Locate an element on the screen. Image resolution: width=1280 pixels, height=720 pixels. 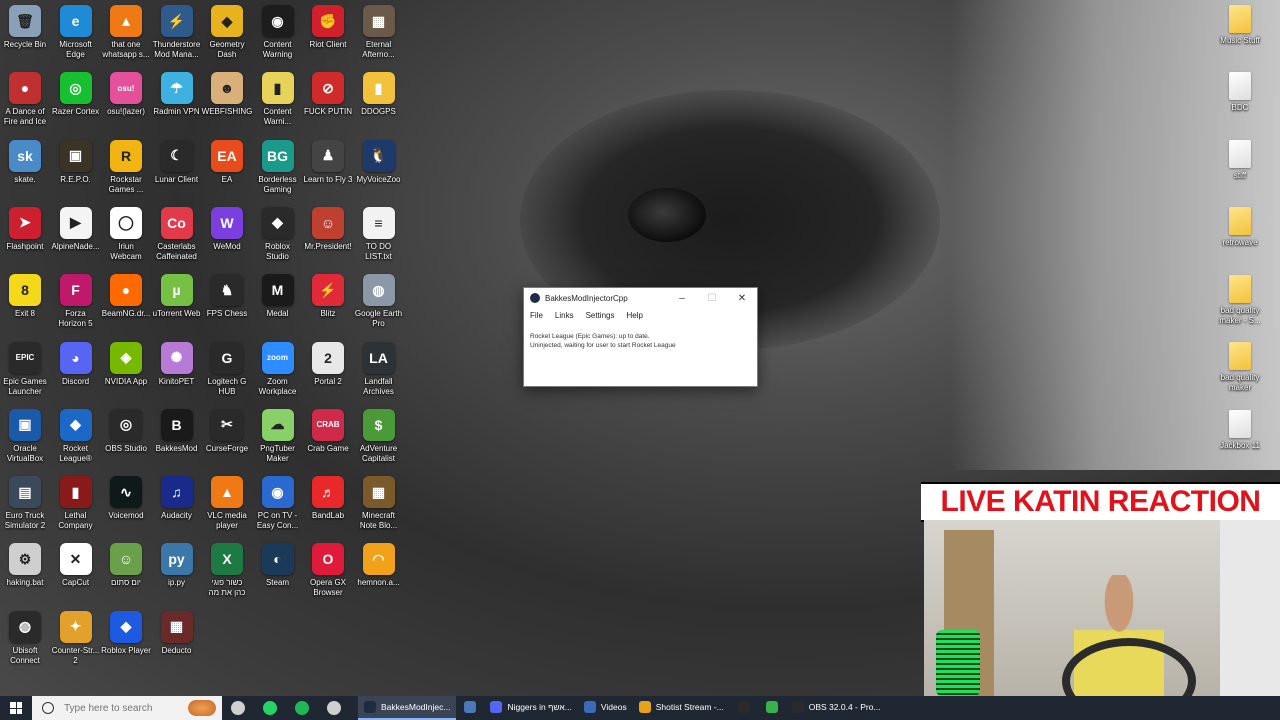
desktop-folder-icon: bad quality maker is located at coordinates (1240, 367).